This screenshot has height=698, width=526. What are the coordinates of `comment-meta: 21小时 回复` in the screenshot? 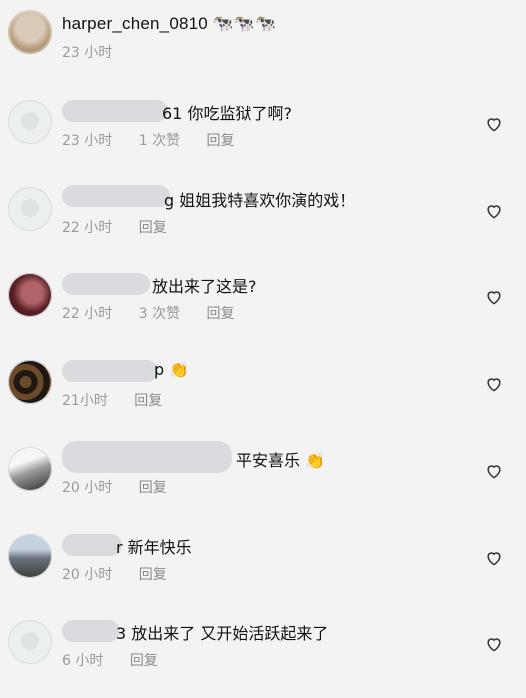 It's located at (123, 400).